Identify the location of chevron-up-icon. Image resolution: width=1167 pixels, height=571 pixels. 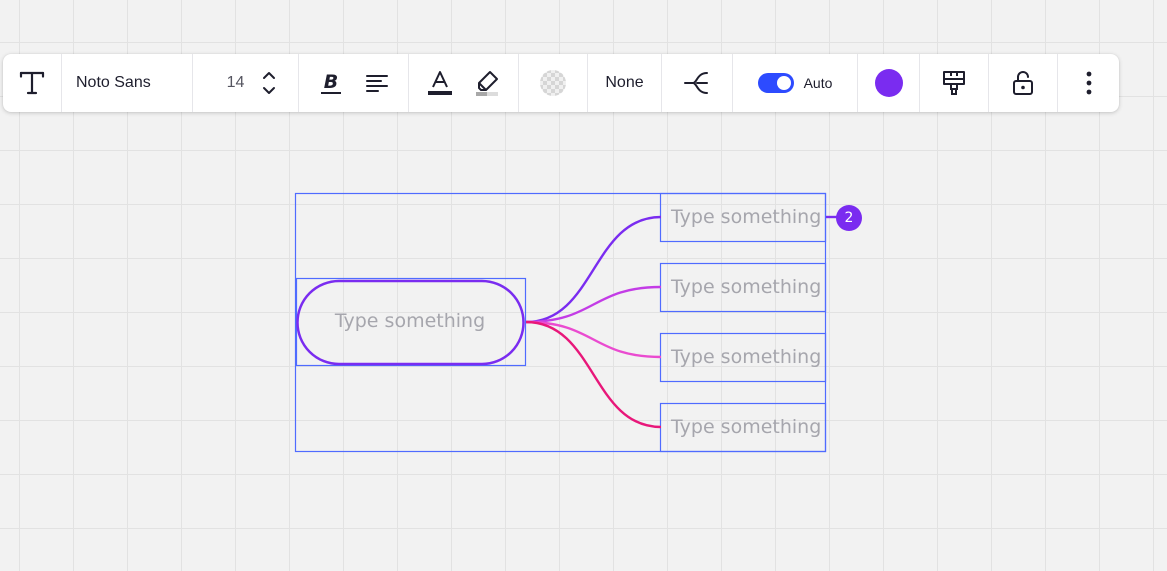
(269, 75).